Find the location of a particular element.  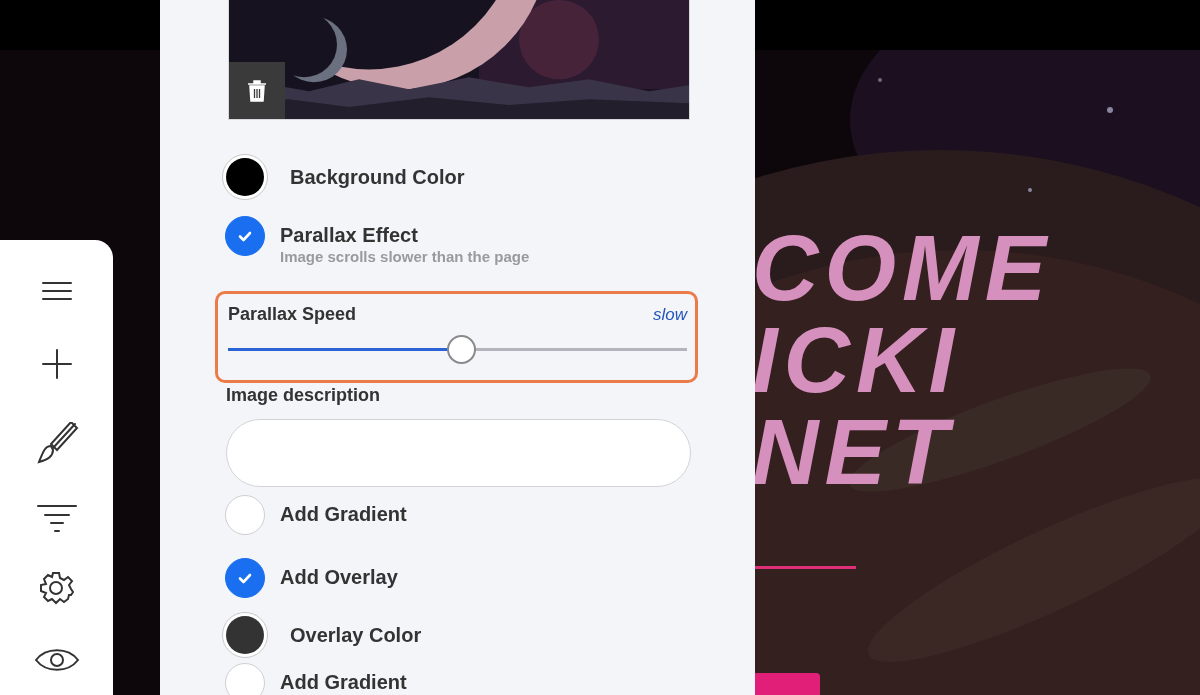

slider-reading: slow is located at coordinates (670, 315).